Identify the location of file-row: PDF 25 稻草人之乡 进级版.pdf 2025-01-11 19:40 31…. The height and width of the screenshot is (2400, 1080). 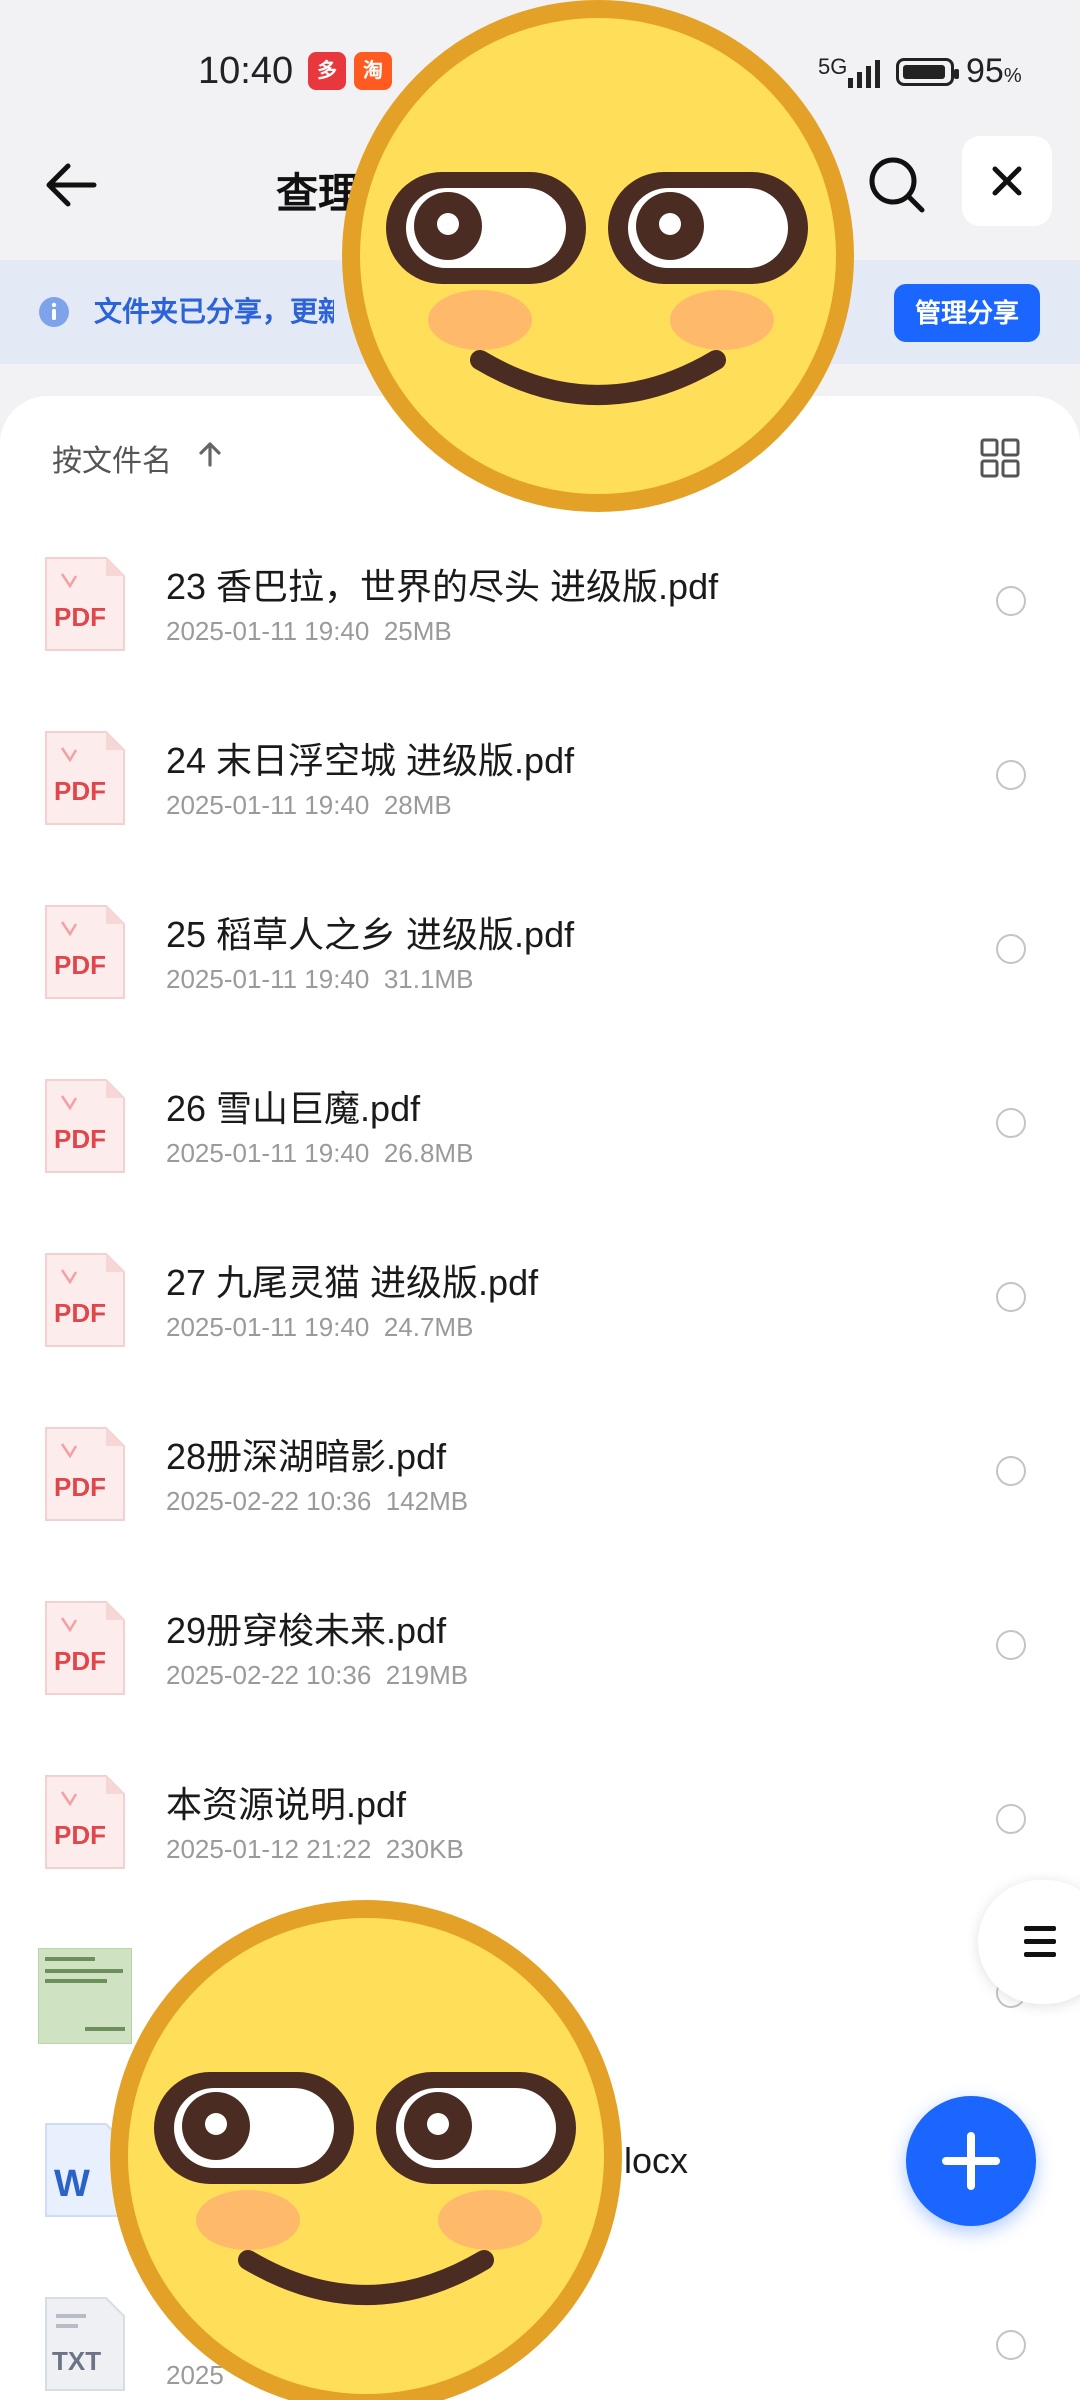
(540, 950).